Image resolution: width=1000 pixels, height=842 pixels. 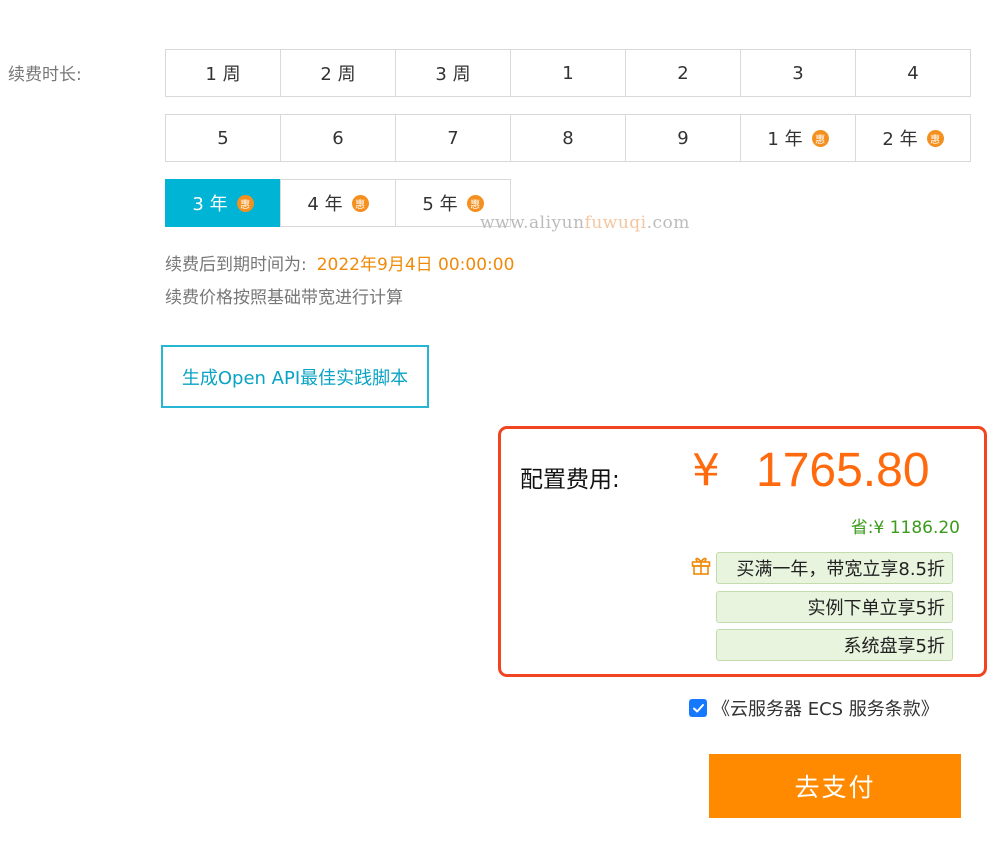 I want to click on expiry-date: 2022年9月4日 00:00:00, so click(x=415, y=265).